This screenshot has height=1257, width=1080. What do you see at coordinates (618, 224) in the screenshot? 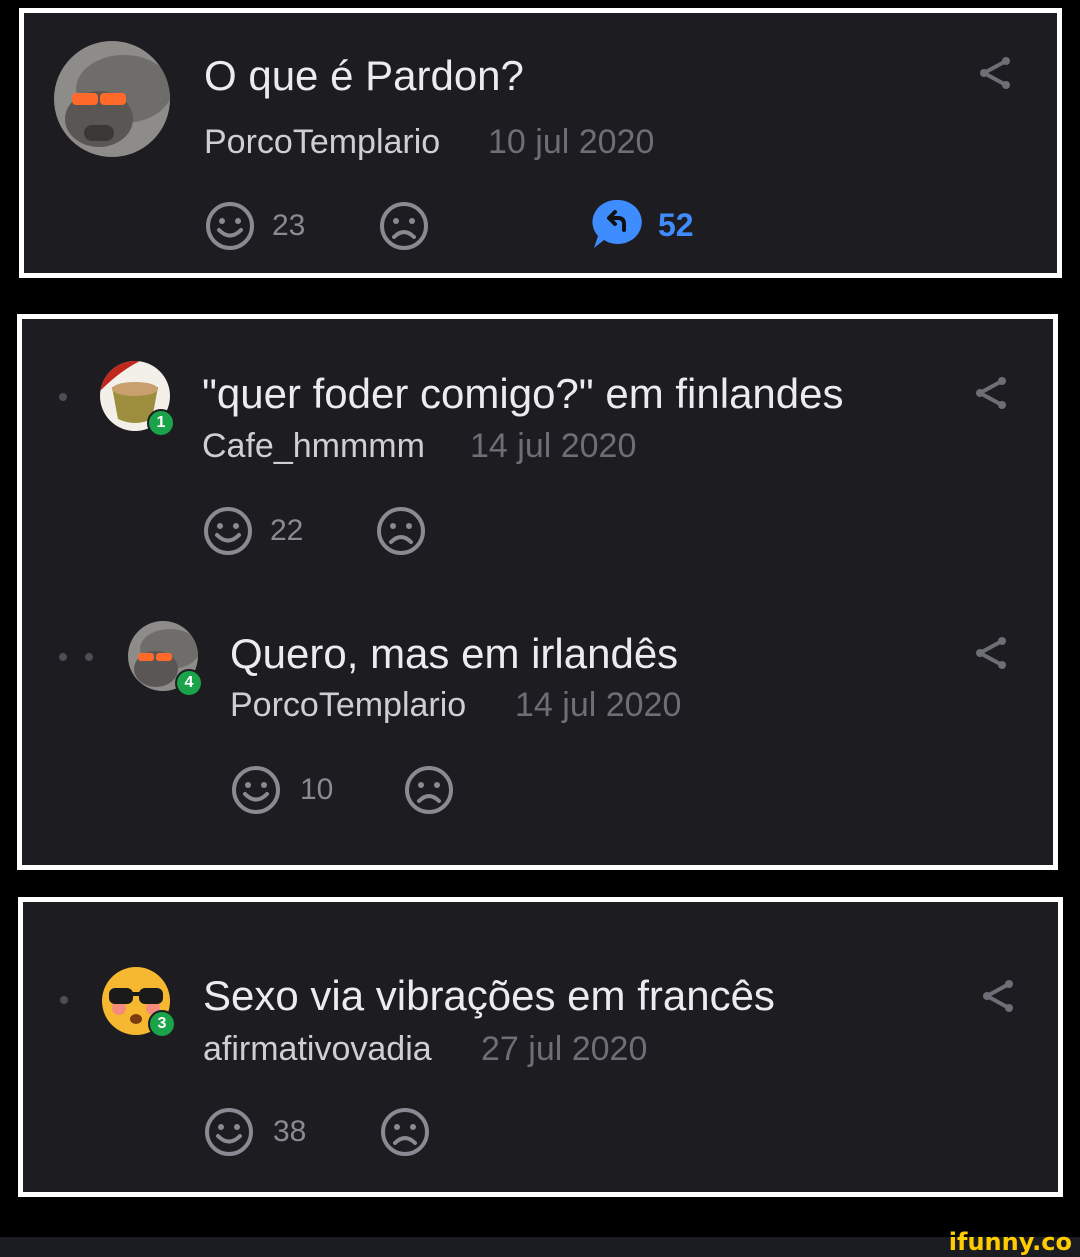
I see `reply-icon` at bounding box center [618, 224].